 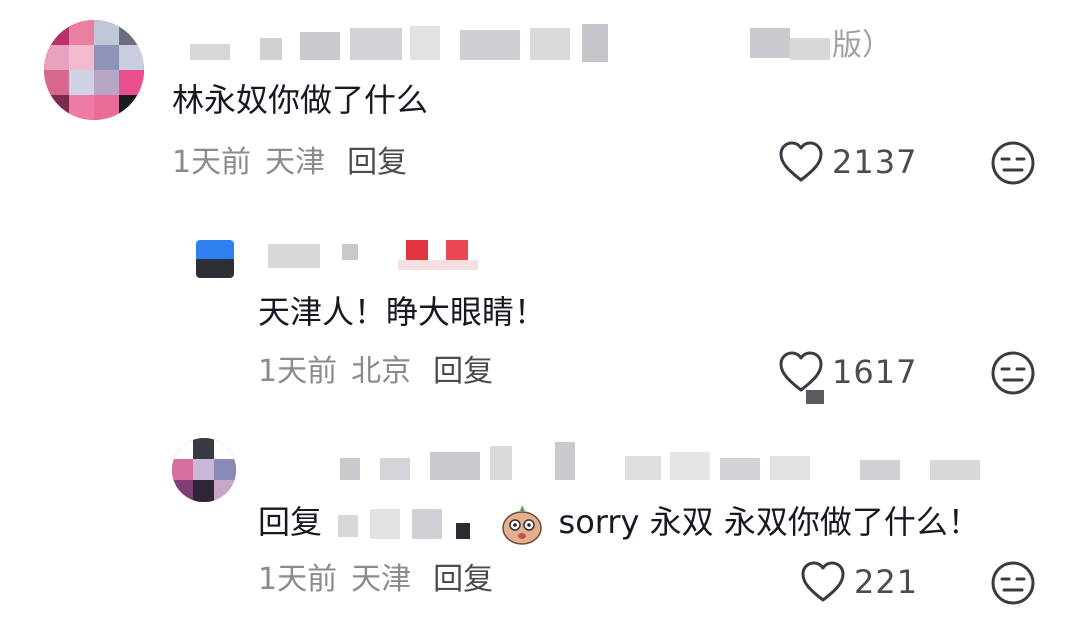 I want to click on comment-text: sorry 永双 永双你做了什么！, so click(x=769, y=522).